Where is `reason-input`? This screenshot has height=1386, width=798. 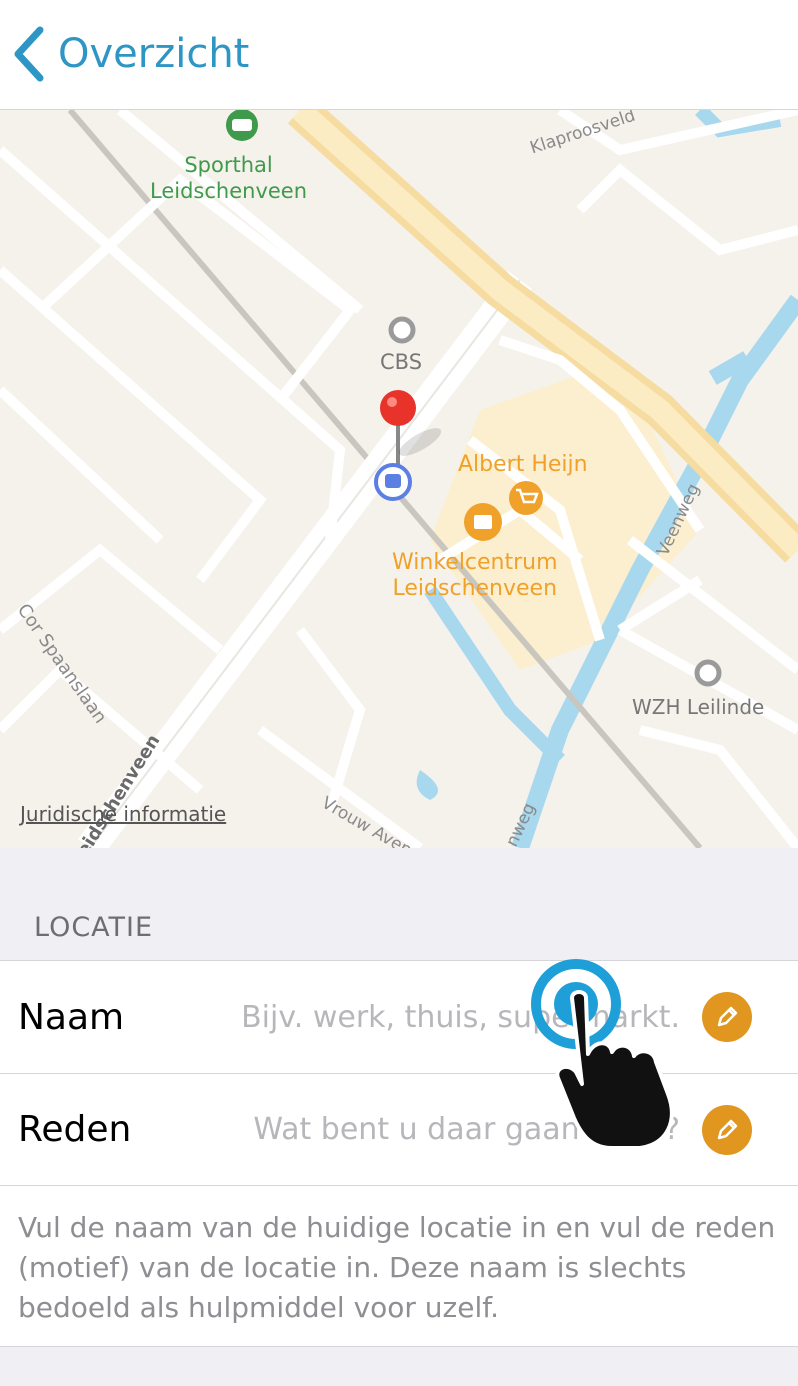
reason-input is located at coordinates (445, 1129).